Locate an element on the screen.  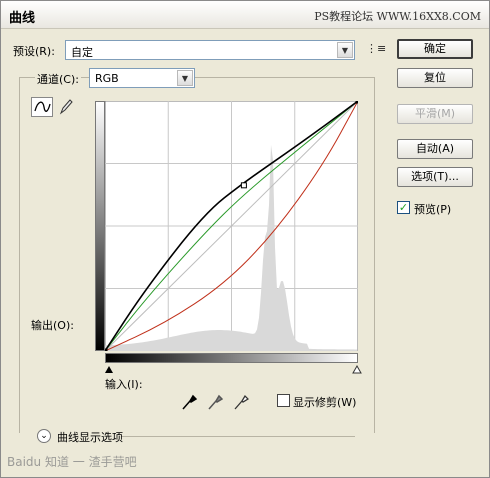
preset-select: 自定 ▼ is located at coordinates (210, 50).